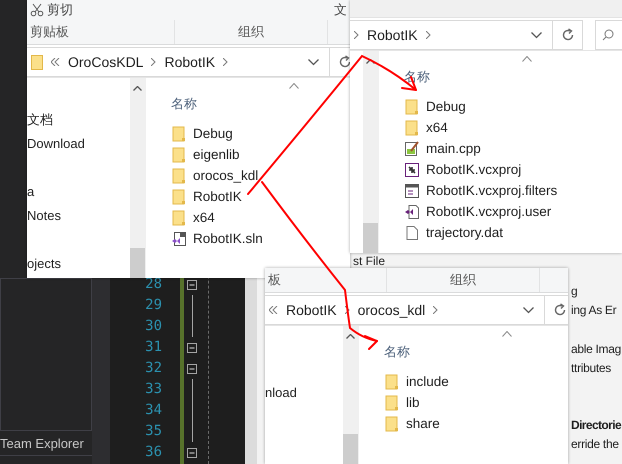 The image size is (622, 464). I want to click on property-text: st File, so click(369, 261).